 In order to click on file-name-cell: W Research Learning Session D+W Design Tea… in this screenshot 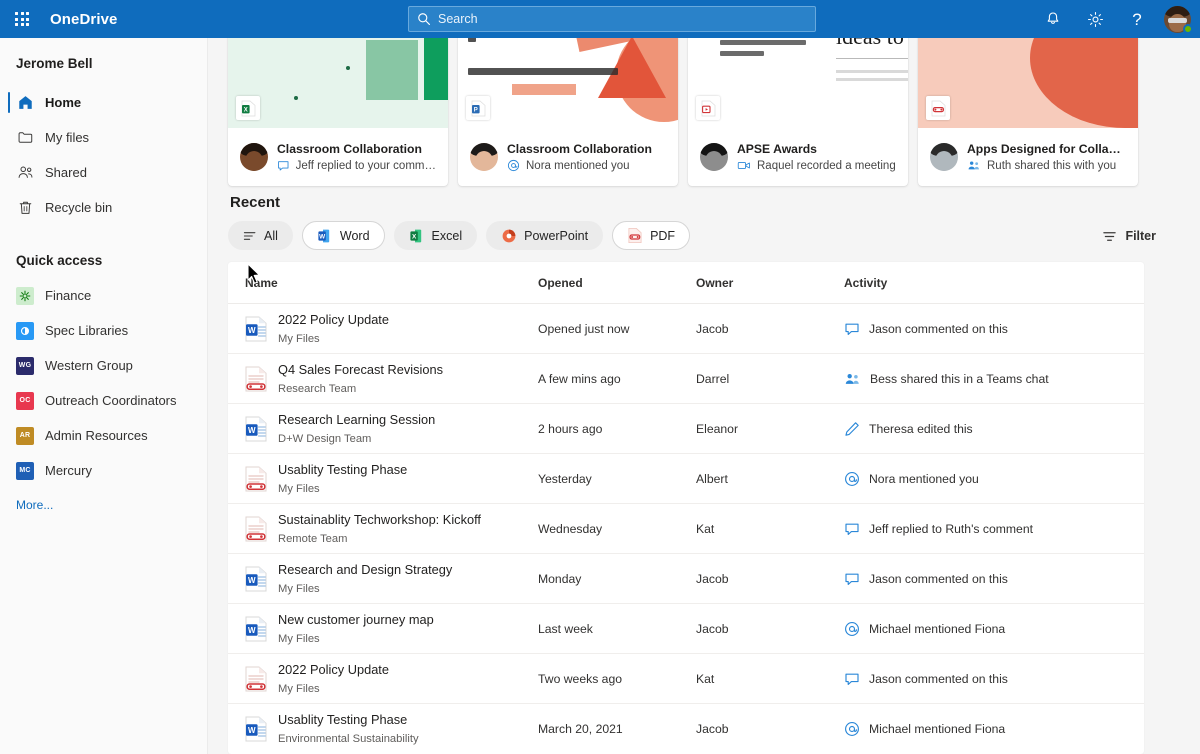, I will do `click(383, 429)`.